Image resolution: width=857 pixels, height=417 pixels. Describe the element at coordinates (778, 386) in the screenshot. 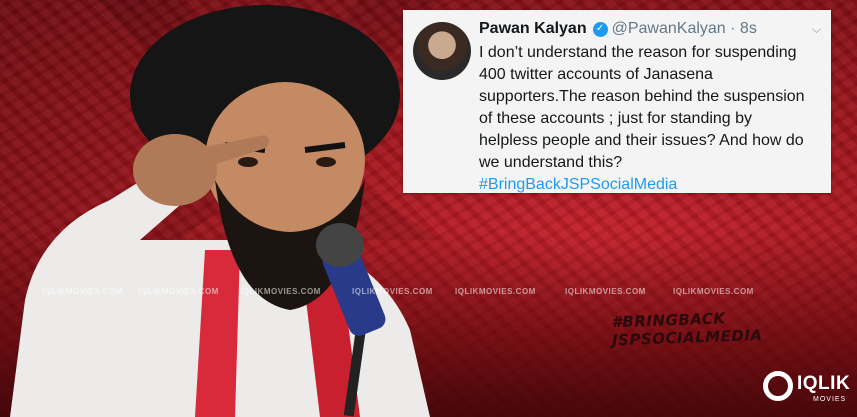

I see `logo-ring-icon` at that location.